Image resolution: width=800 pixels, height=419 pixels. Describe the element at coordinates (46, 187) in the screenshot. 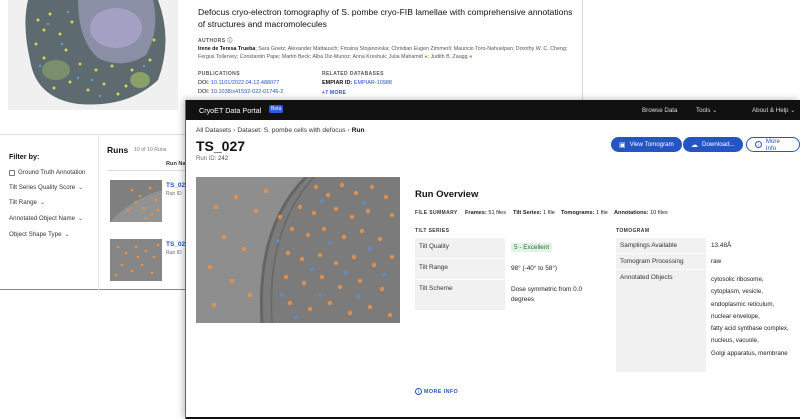

I see `filter-tilt-series-quality: Tilt Series Quality Score ⌄` at that location.